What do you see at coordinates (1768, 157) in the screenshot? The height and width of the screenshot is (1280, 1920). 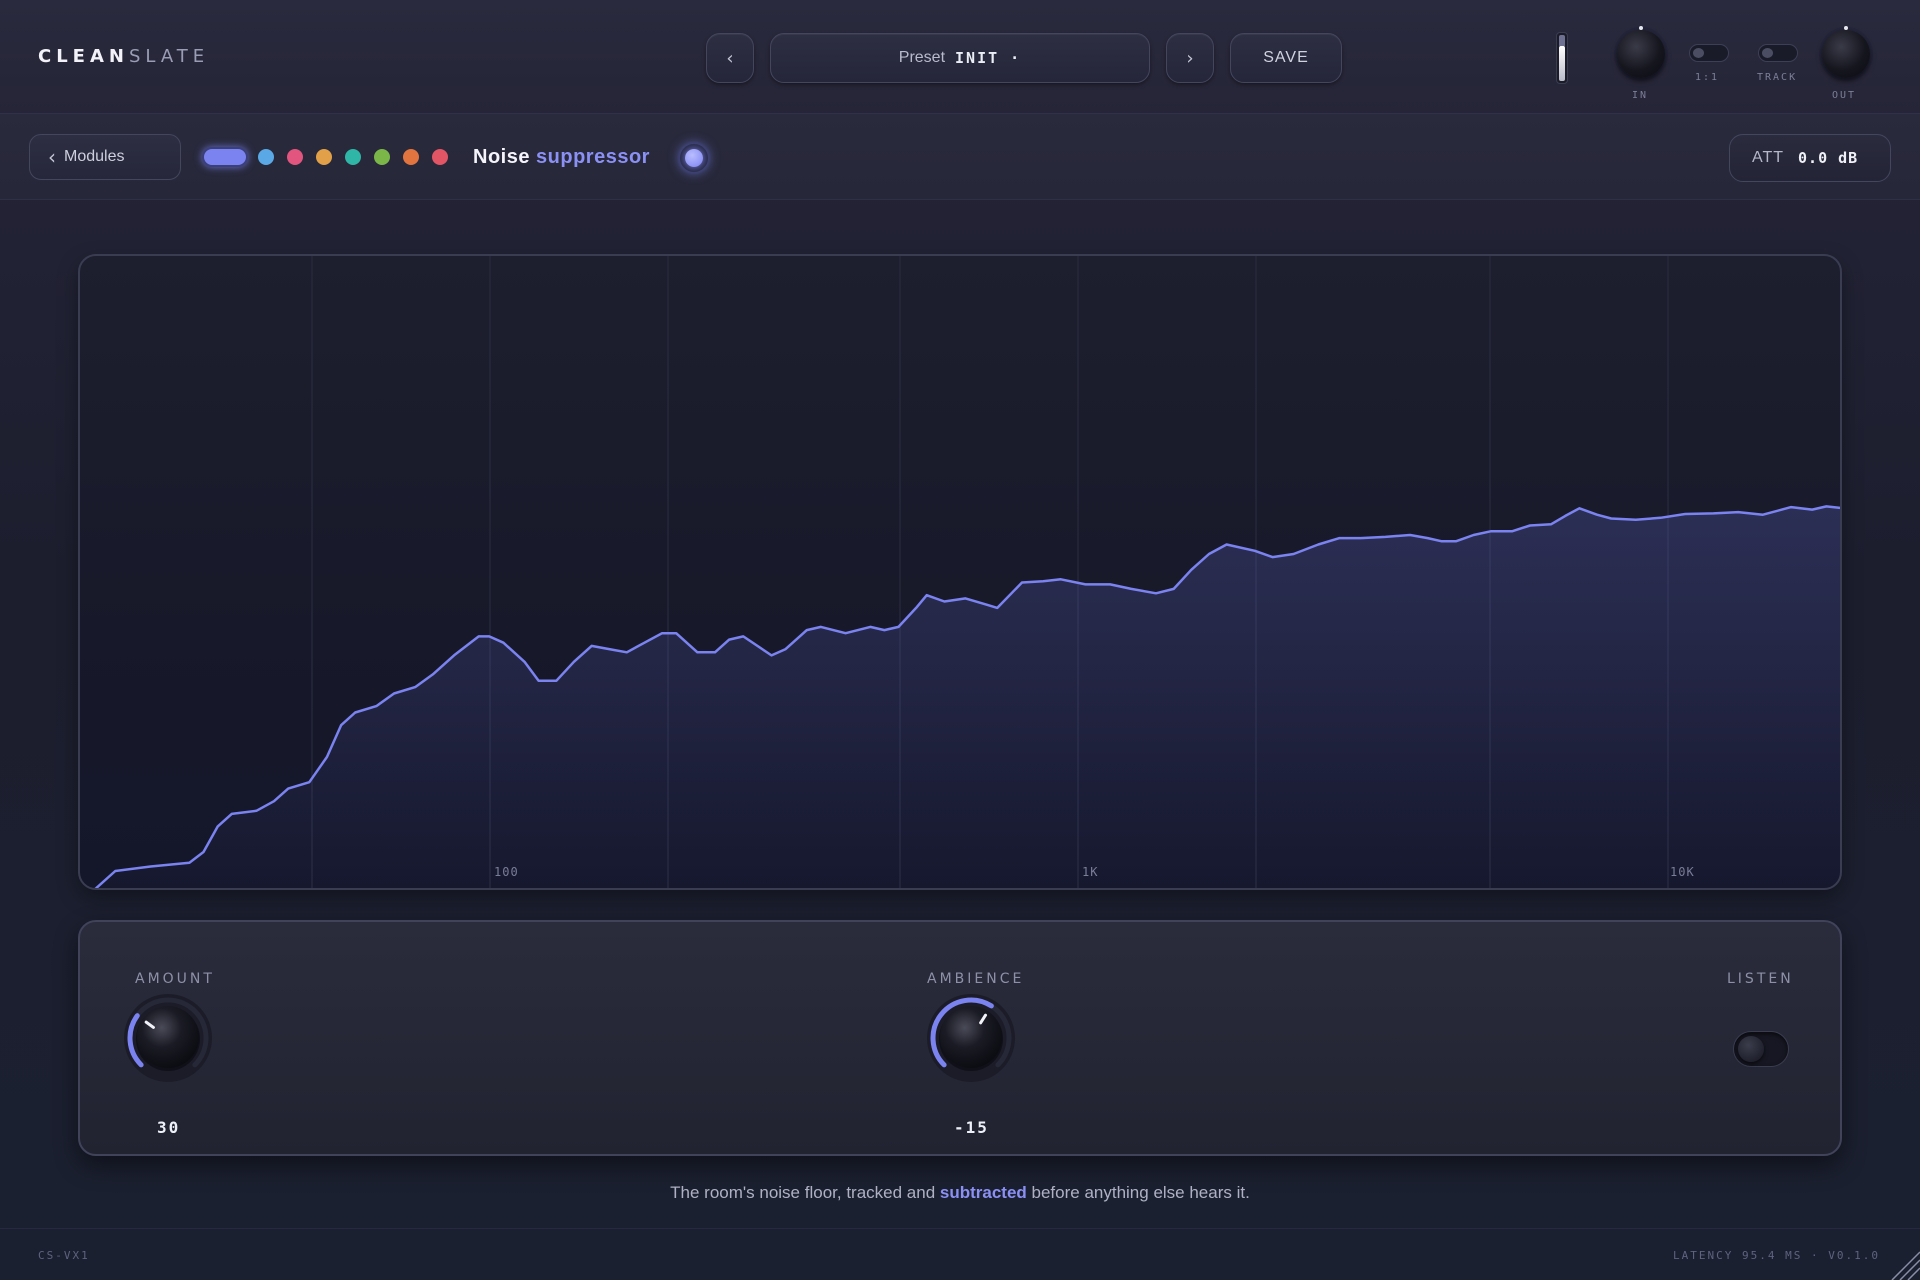 I see `att-label: ATT` at bounding box center [1768, 157].